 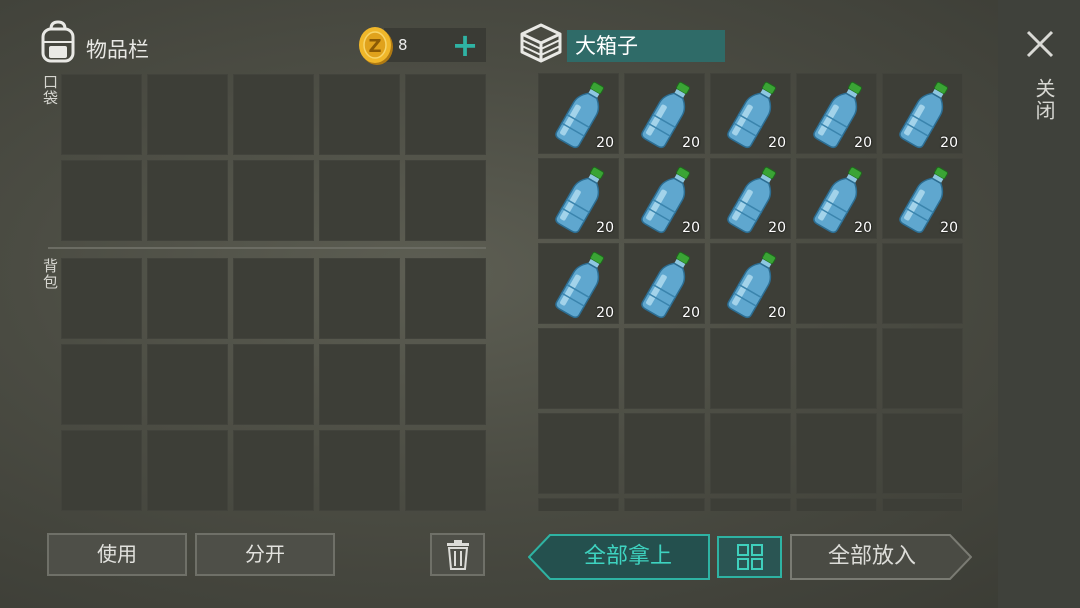 What do you see at coordinates (58, 41) in the screenshot?
I see `backpack-icon` at bounding box center [58, 41].